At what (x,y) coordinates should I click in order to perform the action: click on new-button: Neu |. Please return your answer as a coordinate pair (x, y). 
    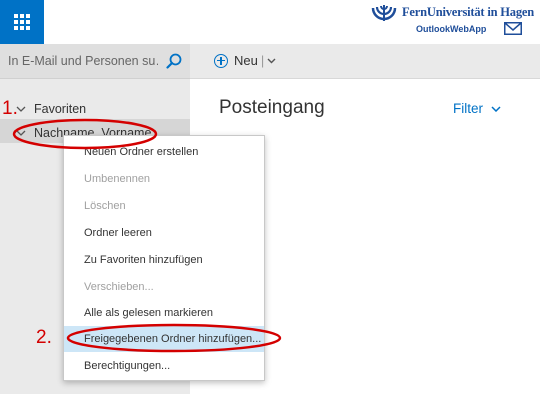
    Looking at the image, I should click on (245, 60).